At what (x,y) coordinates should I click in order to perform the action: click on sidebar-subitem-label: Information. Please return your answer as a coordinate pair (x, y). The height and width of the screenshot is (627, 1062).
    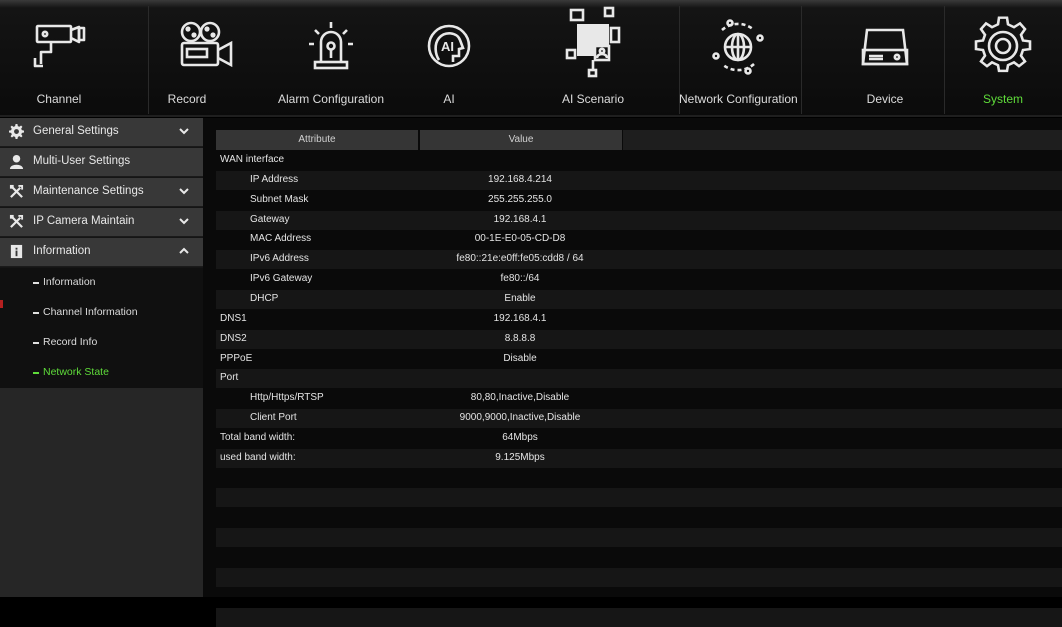
    Looking at the image, I should click on (69, 282).